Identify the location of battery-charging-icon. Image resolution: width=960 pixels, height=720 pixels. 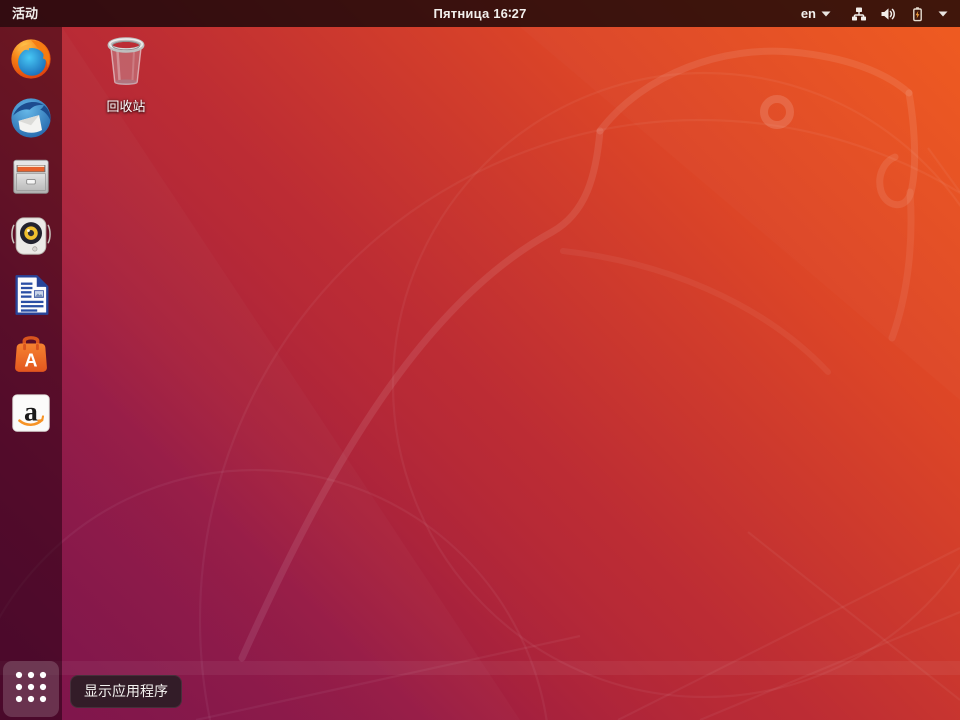
(917, 14).